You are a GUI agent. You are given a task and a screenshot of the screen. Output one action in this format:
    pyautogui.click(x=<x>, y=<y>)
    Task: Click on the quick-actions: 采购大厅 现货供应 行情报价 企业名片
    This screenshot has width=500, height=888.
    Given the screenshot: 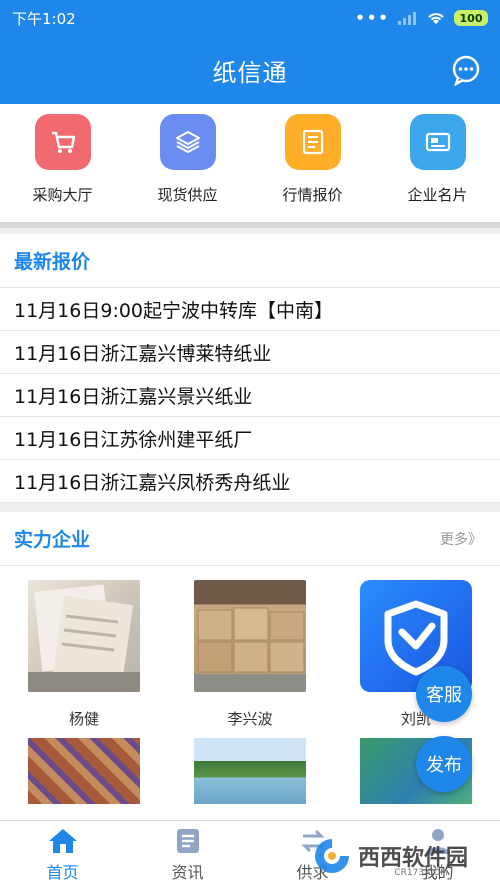 What is the action you would take?
    pyautogui.click(x=250, y=166)
    